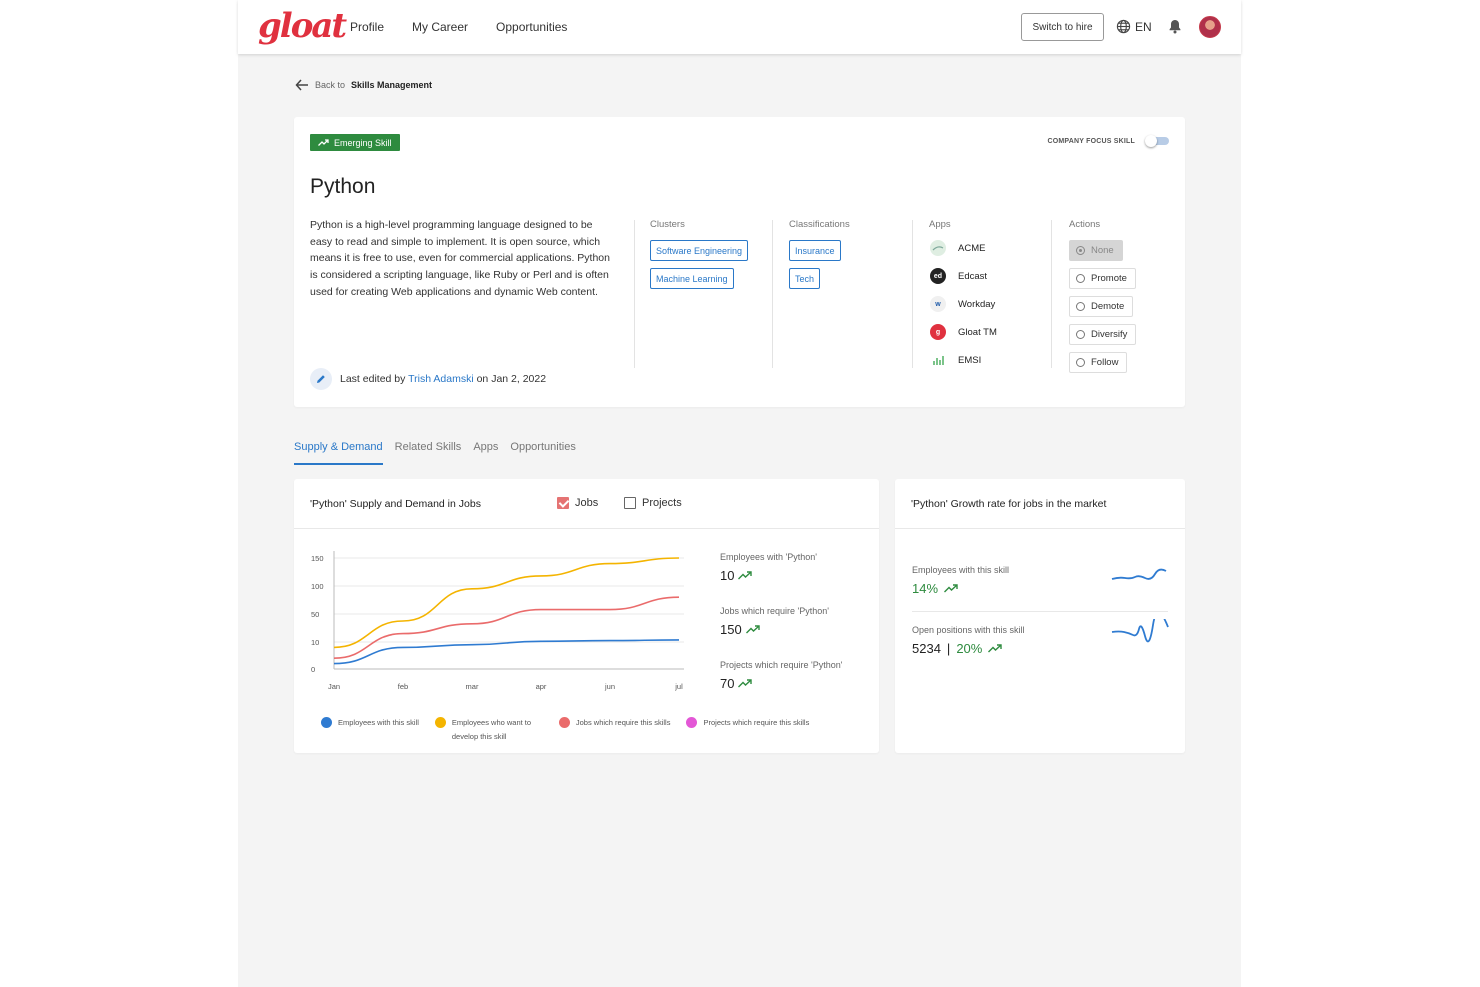 This screenshot has width=1480, height=987. I want to click on nav-profile: Profile, so click(367, 27).